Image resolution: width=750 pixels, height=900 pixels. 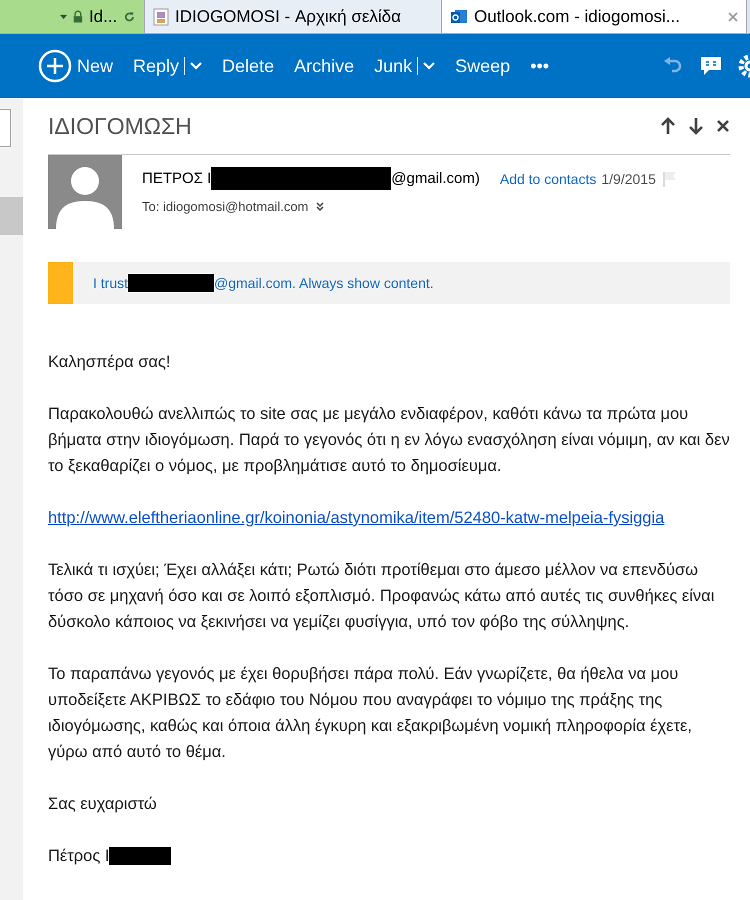 What do you see at coordinates (161, 17) in the screenshot?
I see `page-icon` at bounding box center [161, 17].